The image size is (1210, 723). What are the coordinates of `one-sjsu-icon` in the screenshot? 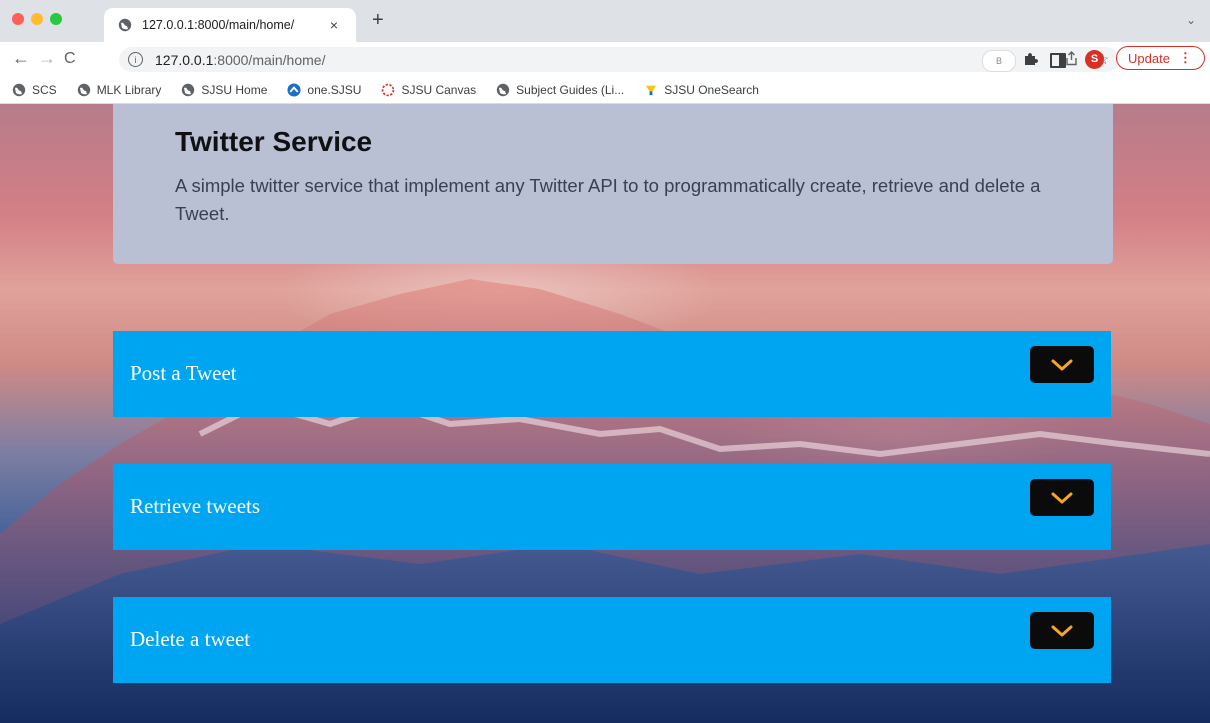 It's located at (294, 89).